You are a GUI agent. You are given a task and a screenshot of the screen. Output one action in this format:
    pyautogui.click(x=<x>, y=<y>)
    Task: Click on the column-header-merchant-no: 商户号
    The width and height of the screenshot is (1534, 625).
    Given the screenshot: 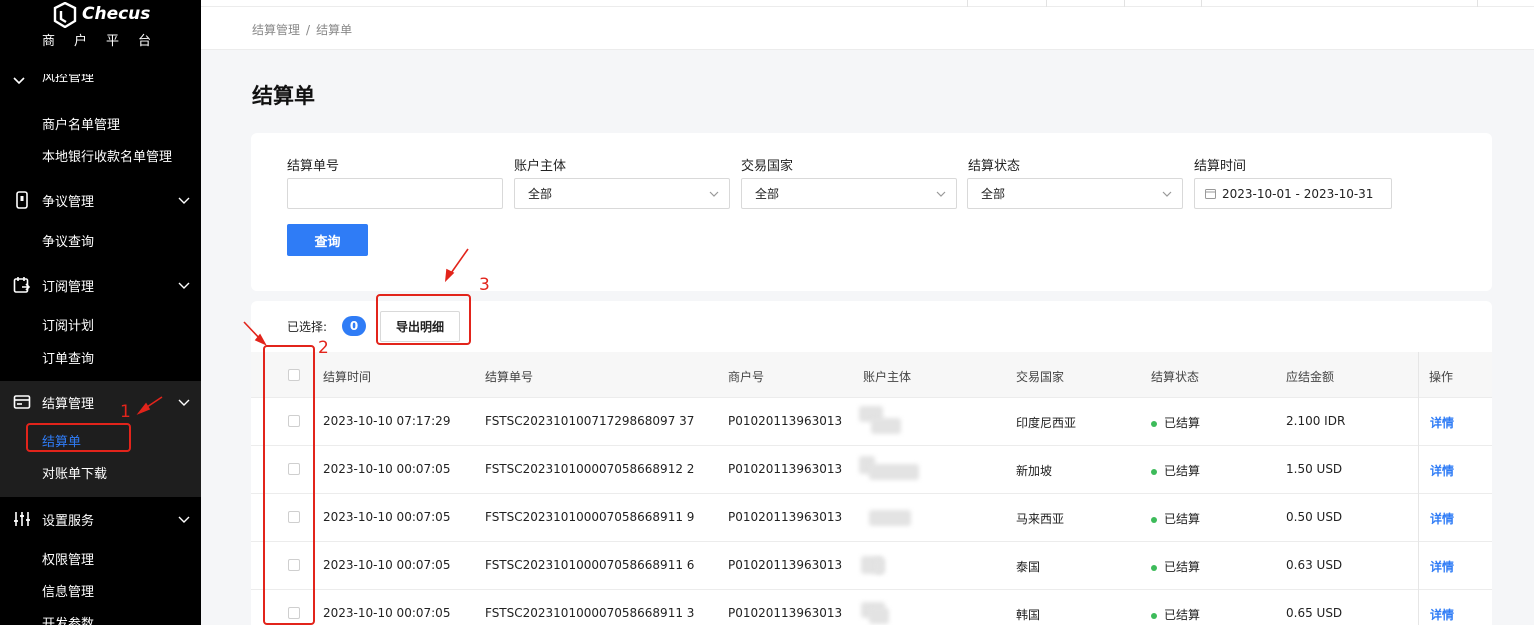 What is the action you would take?
    pyautogui.click(x=746, y=377)
    